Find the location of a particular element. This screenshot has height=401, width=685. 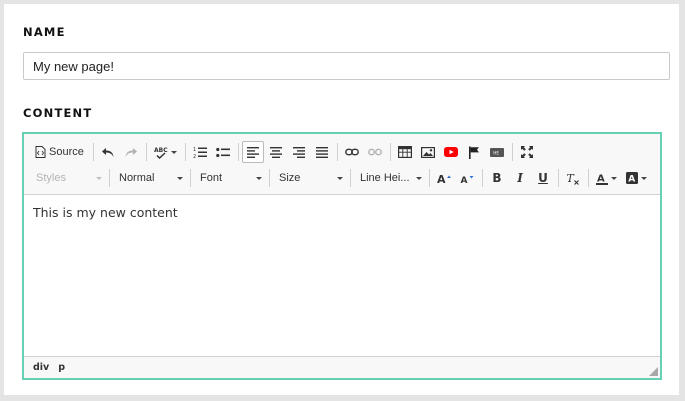

undo-icon is located at coordinates (107, 152).